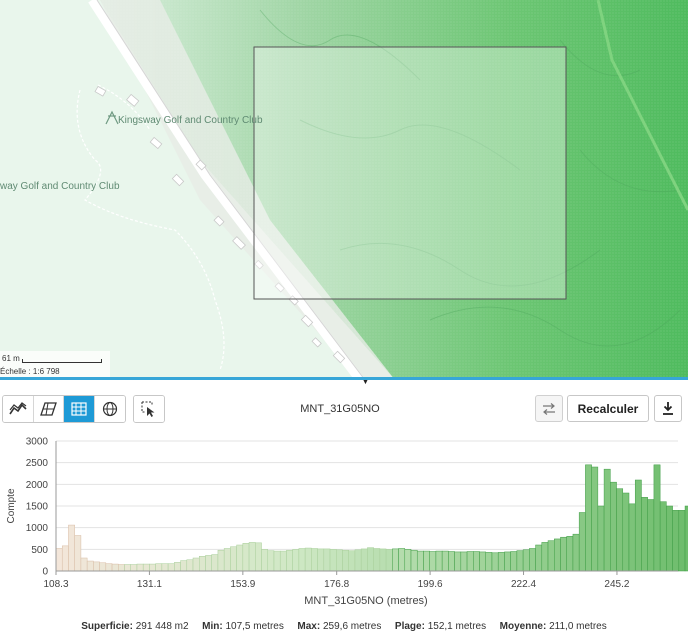 The height and width of the screenshot is (639, 688). What do you see at coordinates (608, 408) in the screenshot?
I see `recalculate-button: Recalculer` at bounding box center [608, 408].